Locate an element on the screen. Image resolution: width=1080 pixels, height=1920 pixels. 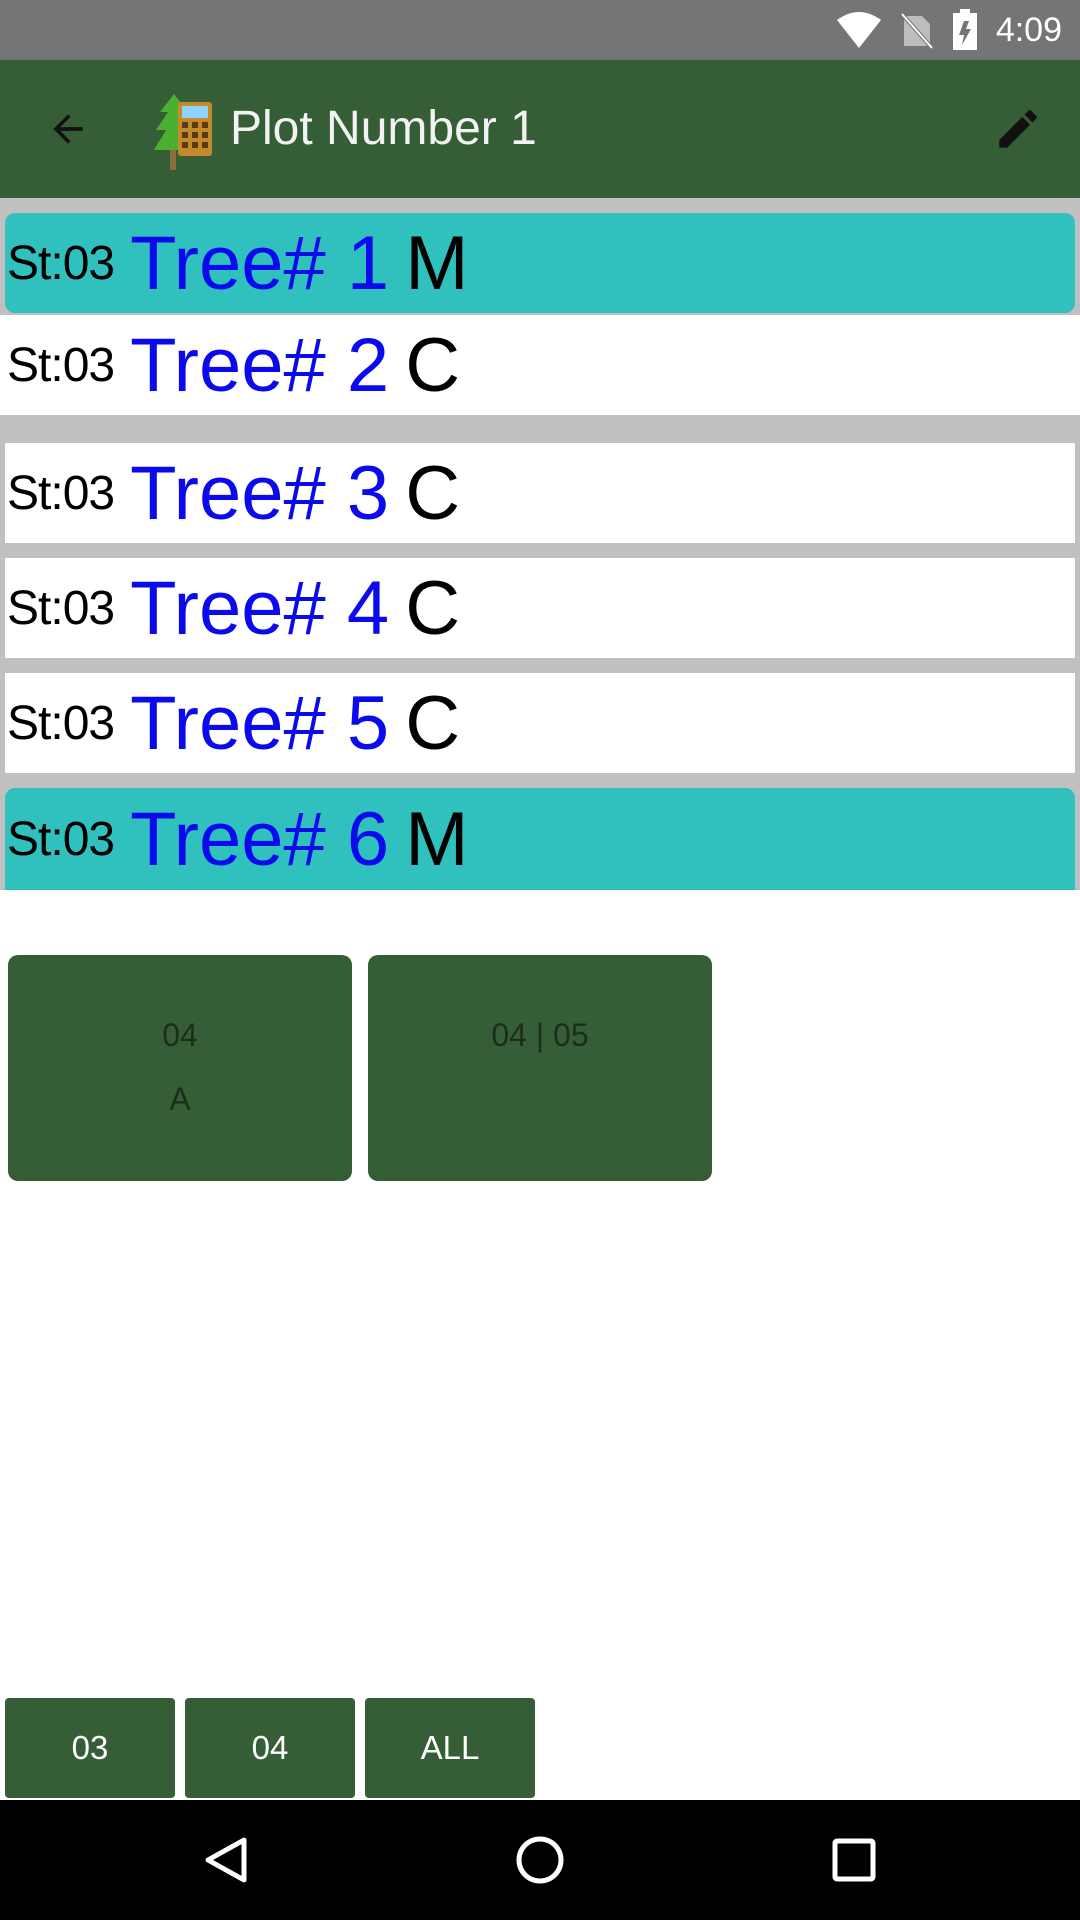
card-line-1: 04 is located at coordinates (180, 1035).